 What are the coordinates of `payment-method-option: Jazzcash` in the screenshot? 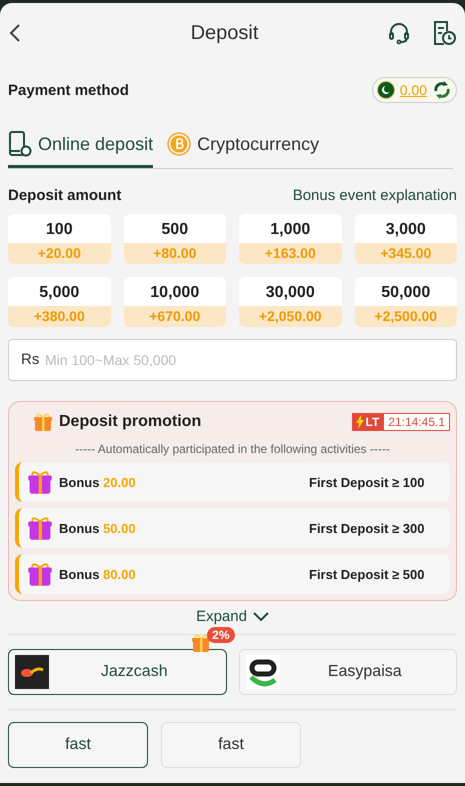 It's located at (117, 672).